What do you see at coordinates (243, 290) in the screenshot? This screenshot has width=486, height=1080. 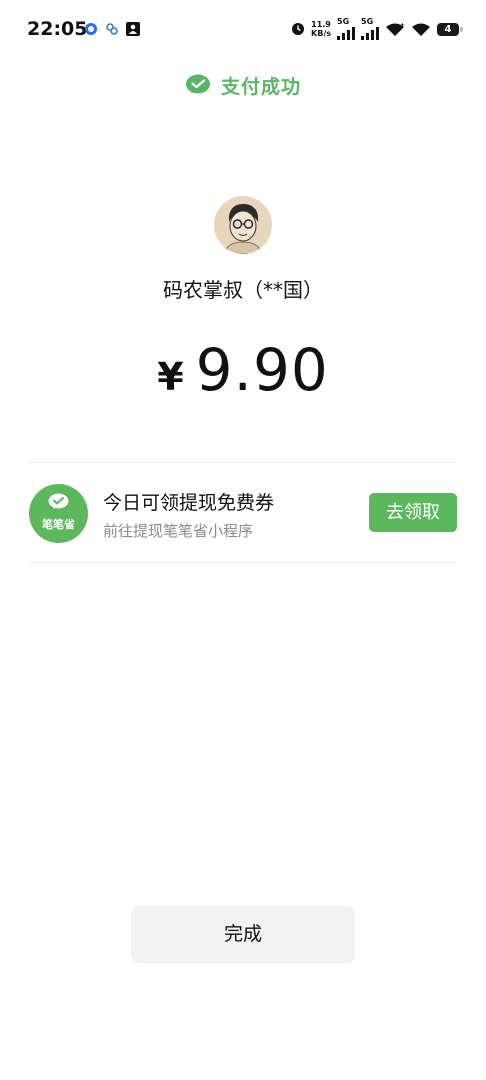 I see `payee-name: 码农掌叔（**国）` at bounding box center [243, 290].